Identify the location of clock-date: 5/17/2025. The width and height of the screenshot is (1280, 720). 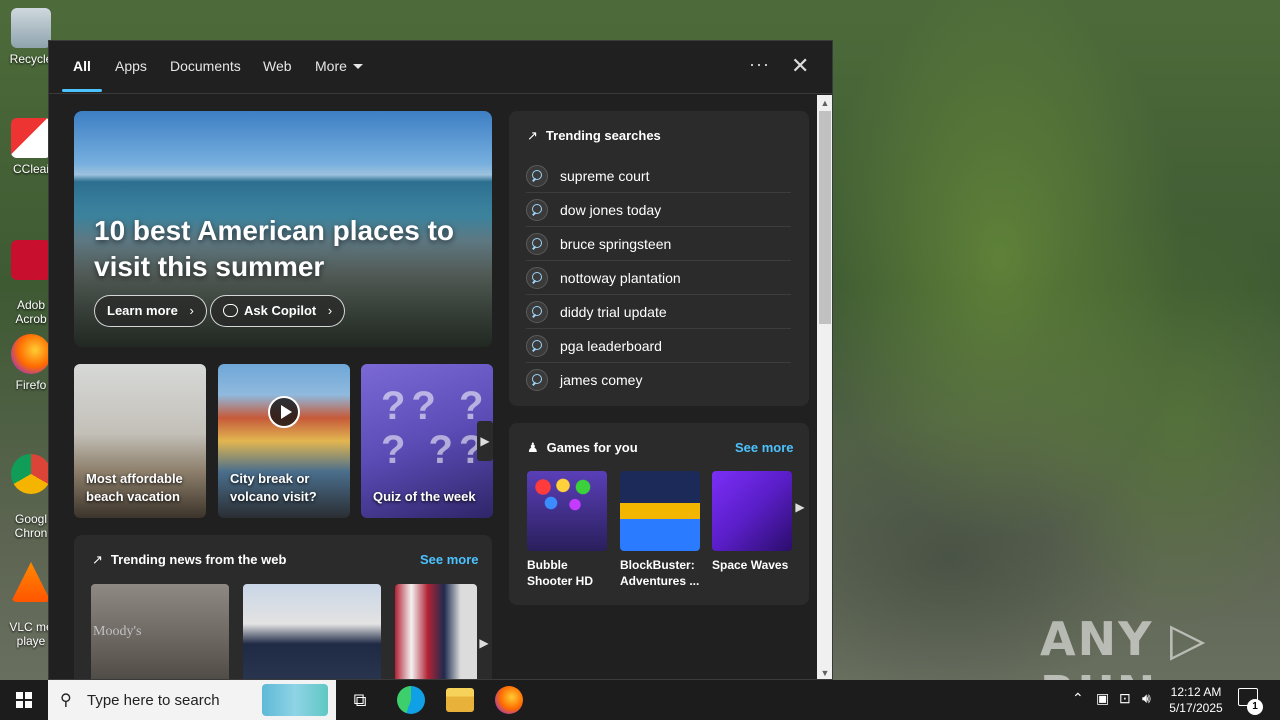
(1196, 708).